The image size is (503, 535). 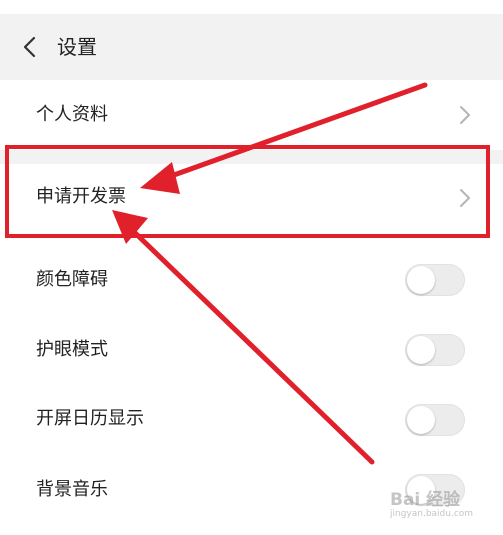 What do you see at coordinates (72, 114) in the screenshot?
I see `profile-label: 个人资料` at bounding box center [72, 114].